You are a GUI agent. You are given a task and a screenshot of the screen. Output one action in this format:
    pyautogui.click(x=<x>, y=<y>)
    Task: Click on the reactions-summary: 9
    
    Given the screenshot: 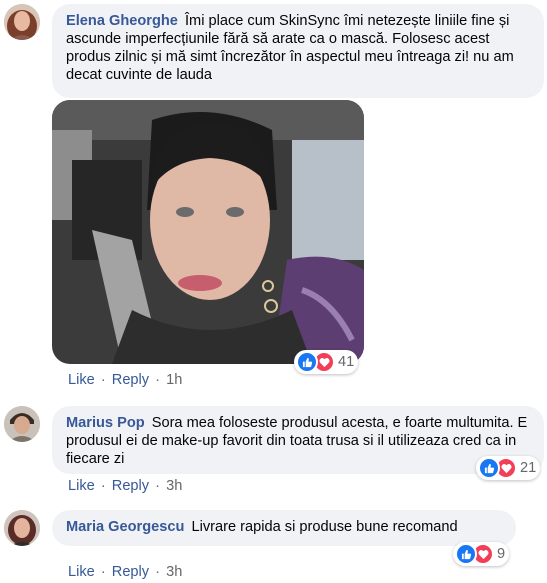 What is the action you would take?
    pyautogui.click(x=481, y=554)
    